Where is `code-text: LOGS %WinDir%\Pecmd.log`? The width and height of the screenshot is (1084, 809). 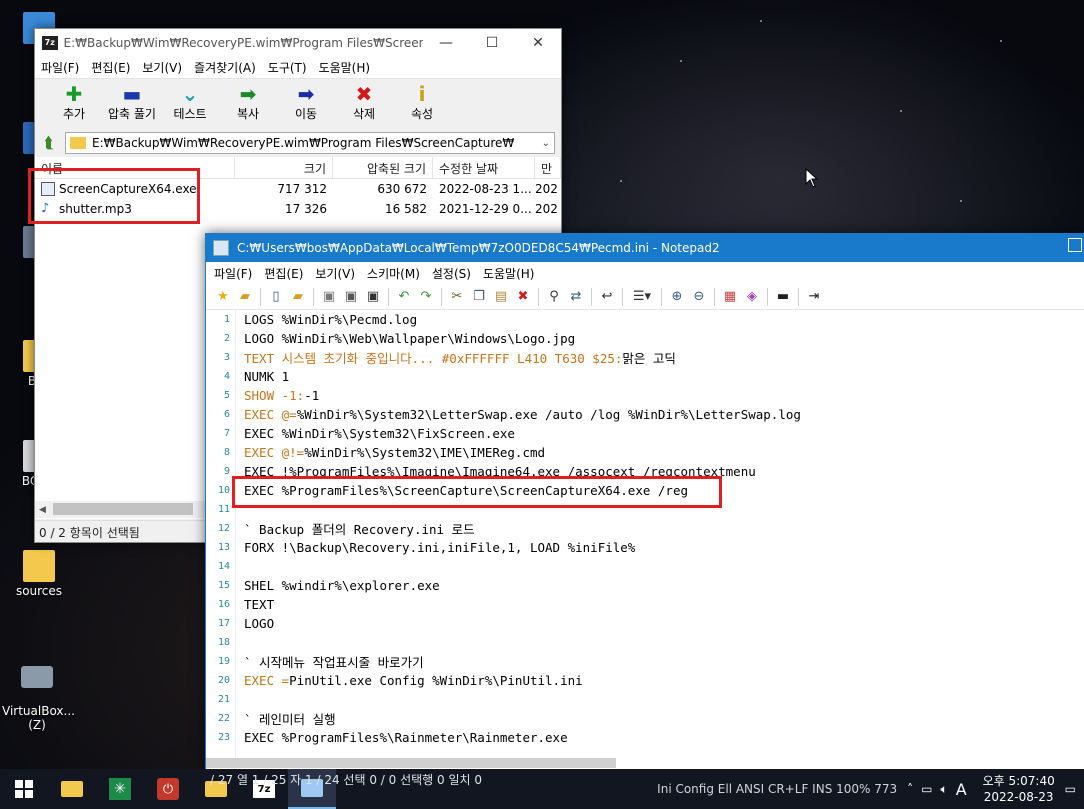
code-text: LOGS %WinDir%\Pecmd.log is located at coordinates (331, 319).